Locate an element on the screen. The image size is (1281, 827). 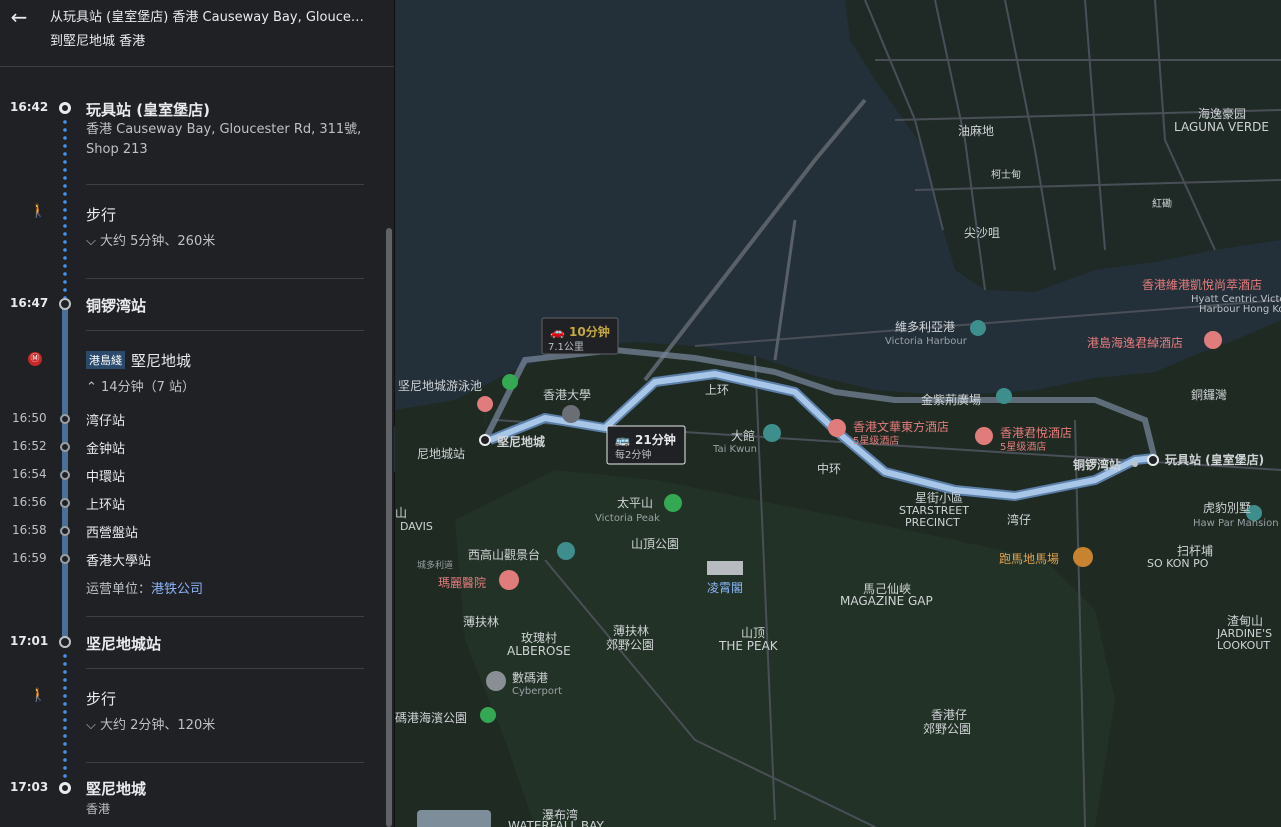
map-label: Victoria Harbour is located at coordinates (926, 341).